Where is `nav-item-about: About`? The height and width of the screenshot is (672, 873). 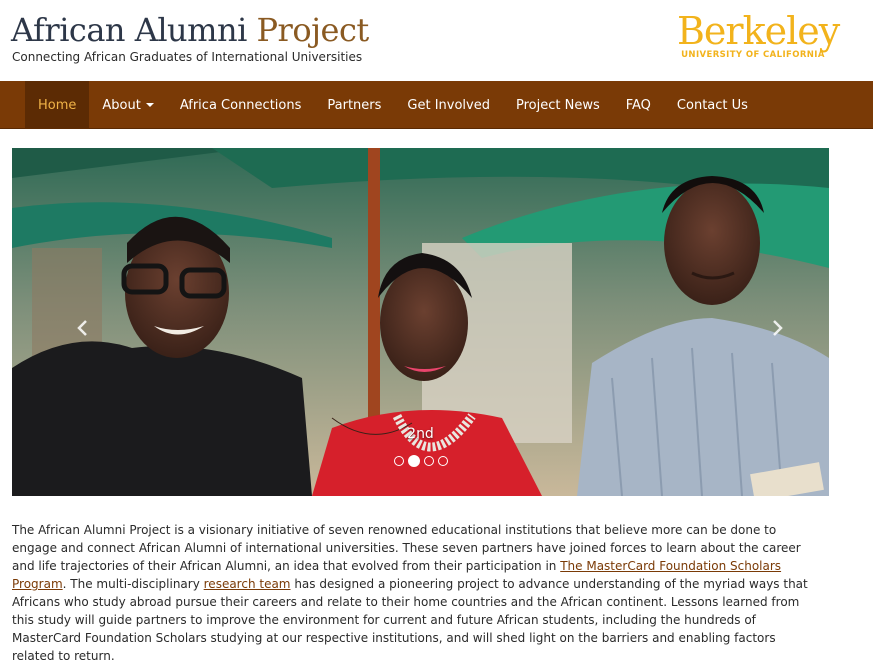 nav-item-about: About is located at coordinates (127, 105).